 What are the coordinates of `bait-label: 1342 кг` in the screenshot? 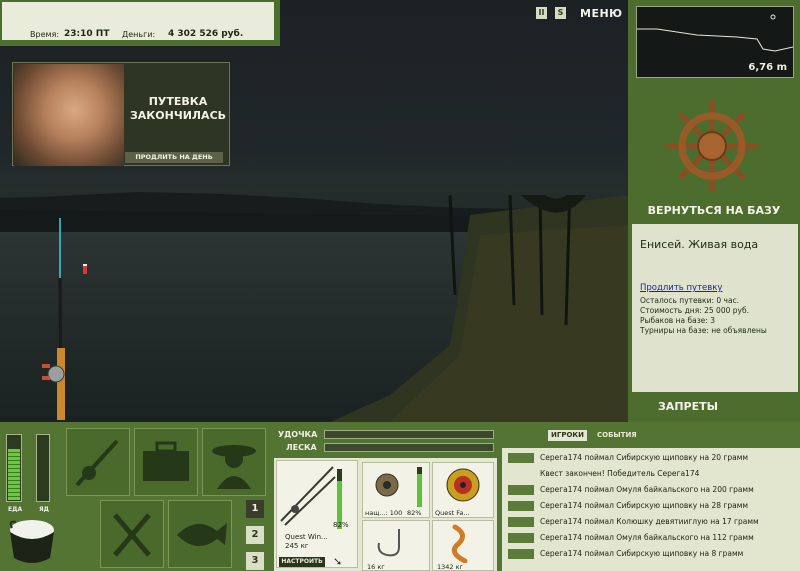 It's located at (450, 567).